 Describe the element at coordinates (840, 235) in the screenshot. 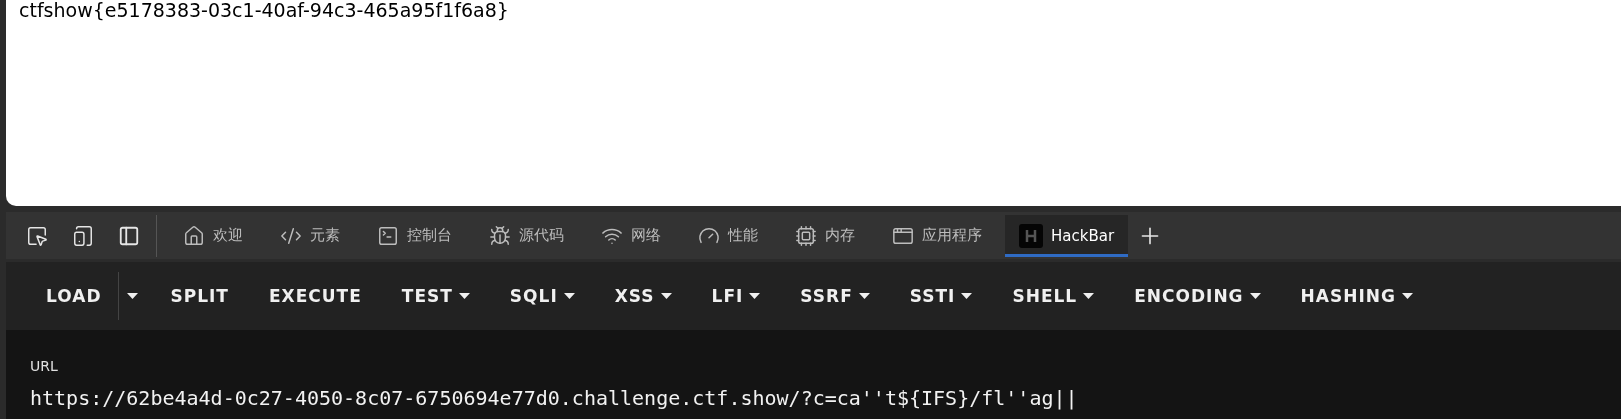

I see `tab-label: 内存` at that location.